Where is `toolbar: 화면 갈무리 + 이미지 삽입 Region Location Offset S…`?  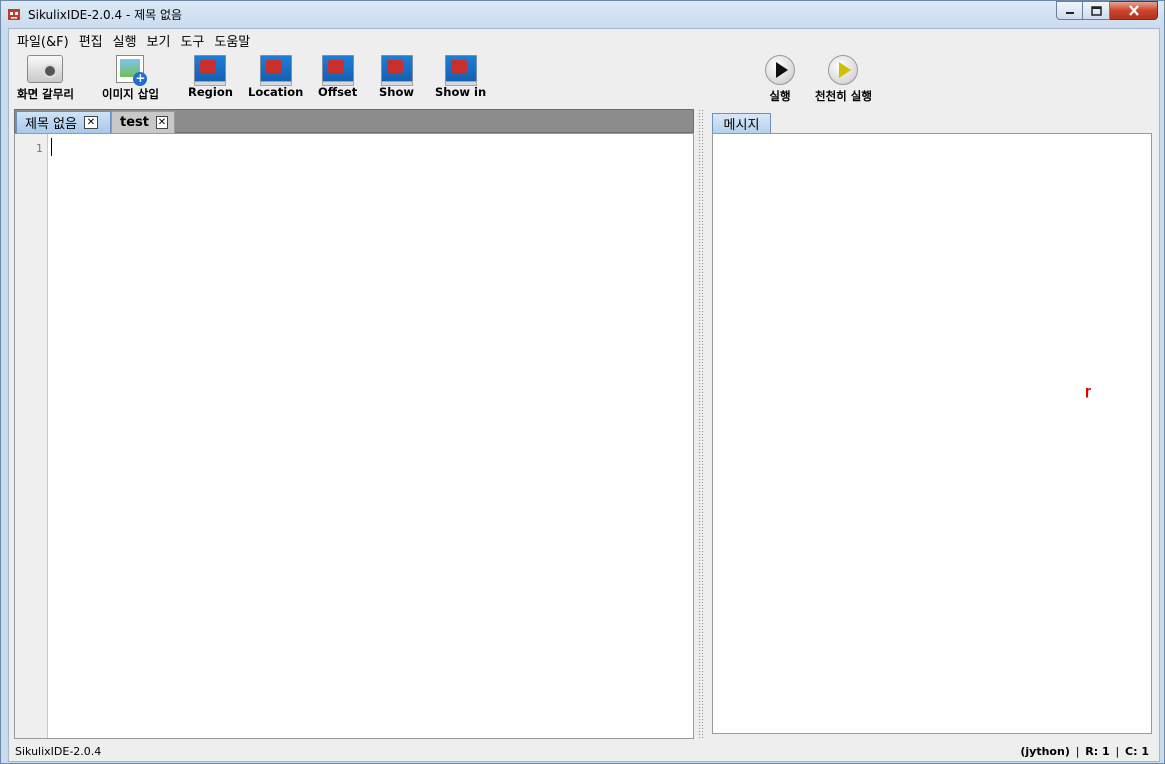
toolbar: 화면 갈무리 + 이미지 삽입 Region Location Offset S… is located at coordinates (584, 79).